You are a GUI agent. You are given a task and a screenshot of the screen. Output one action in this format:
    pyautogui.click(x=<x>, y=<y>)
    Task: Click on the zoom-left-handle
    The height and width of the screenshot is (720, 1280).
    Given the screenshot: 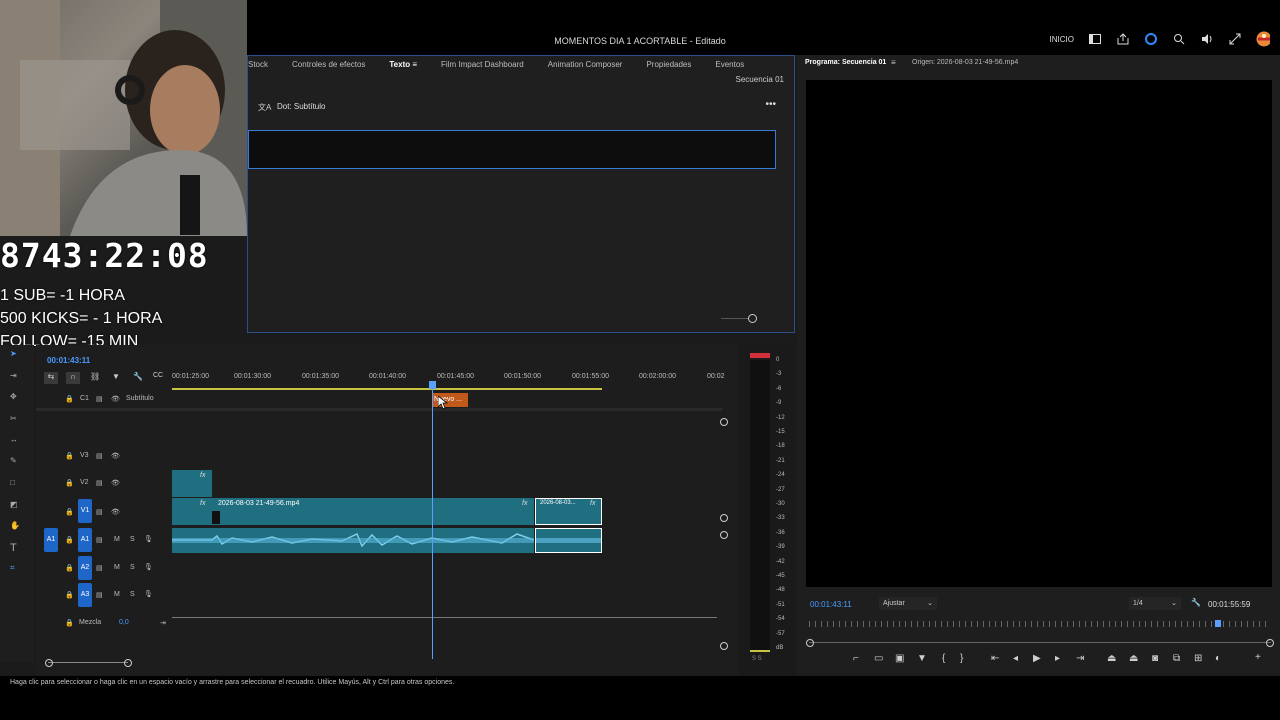 What is the action you would take?
    pyautogui.click(x=810, y=643)
    